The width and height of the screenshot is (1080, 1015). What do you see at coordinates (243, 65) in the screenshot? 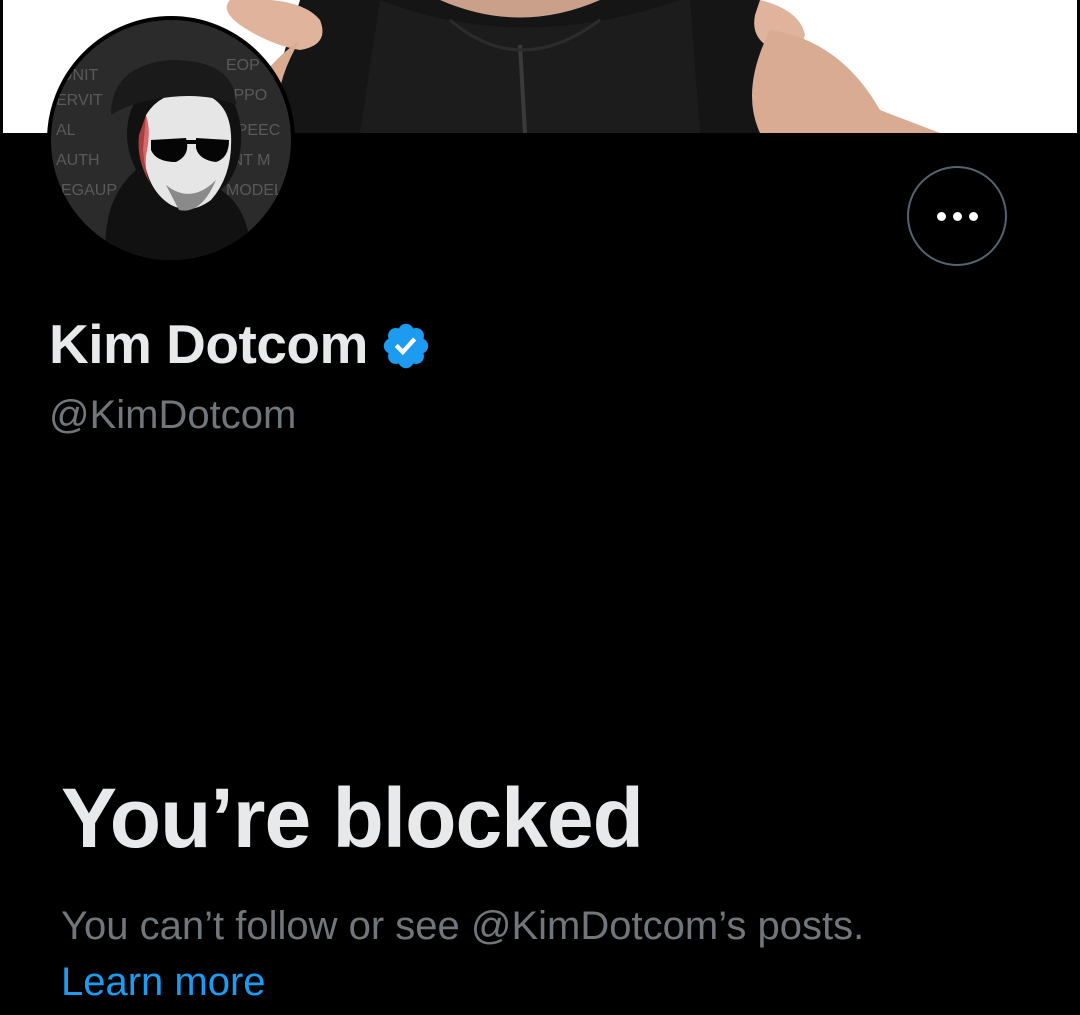
I see `svg-text: EOP` at bounding box center [243, 65].